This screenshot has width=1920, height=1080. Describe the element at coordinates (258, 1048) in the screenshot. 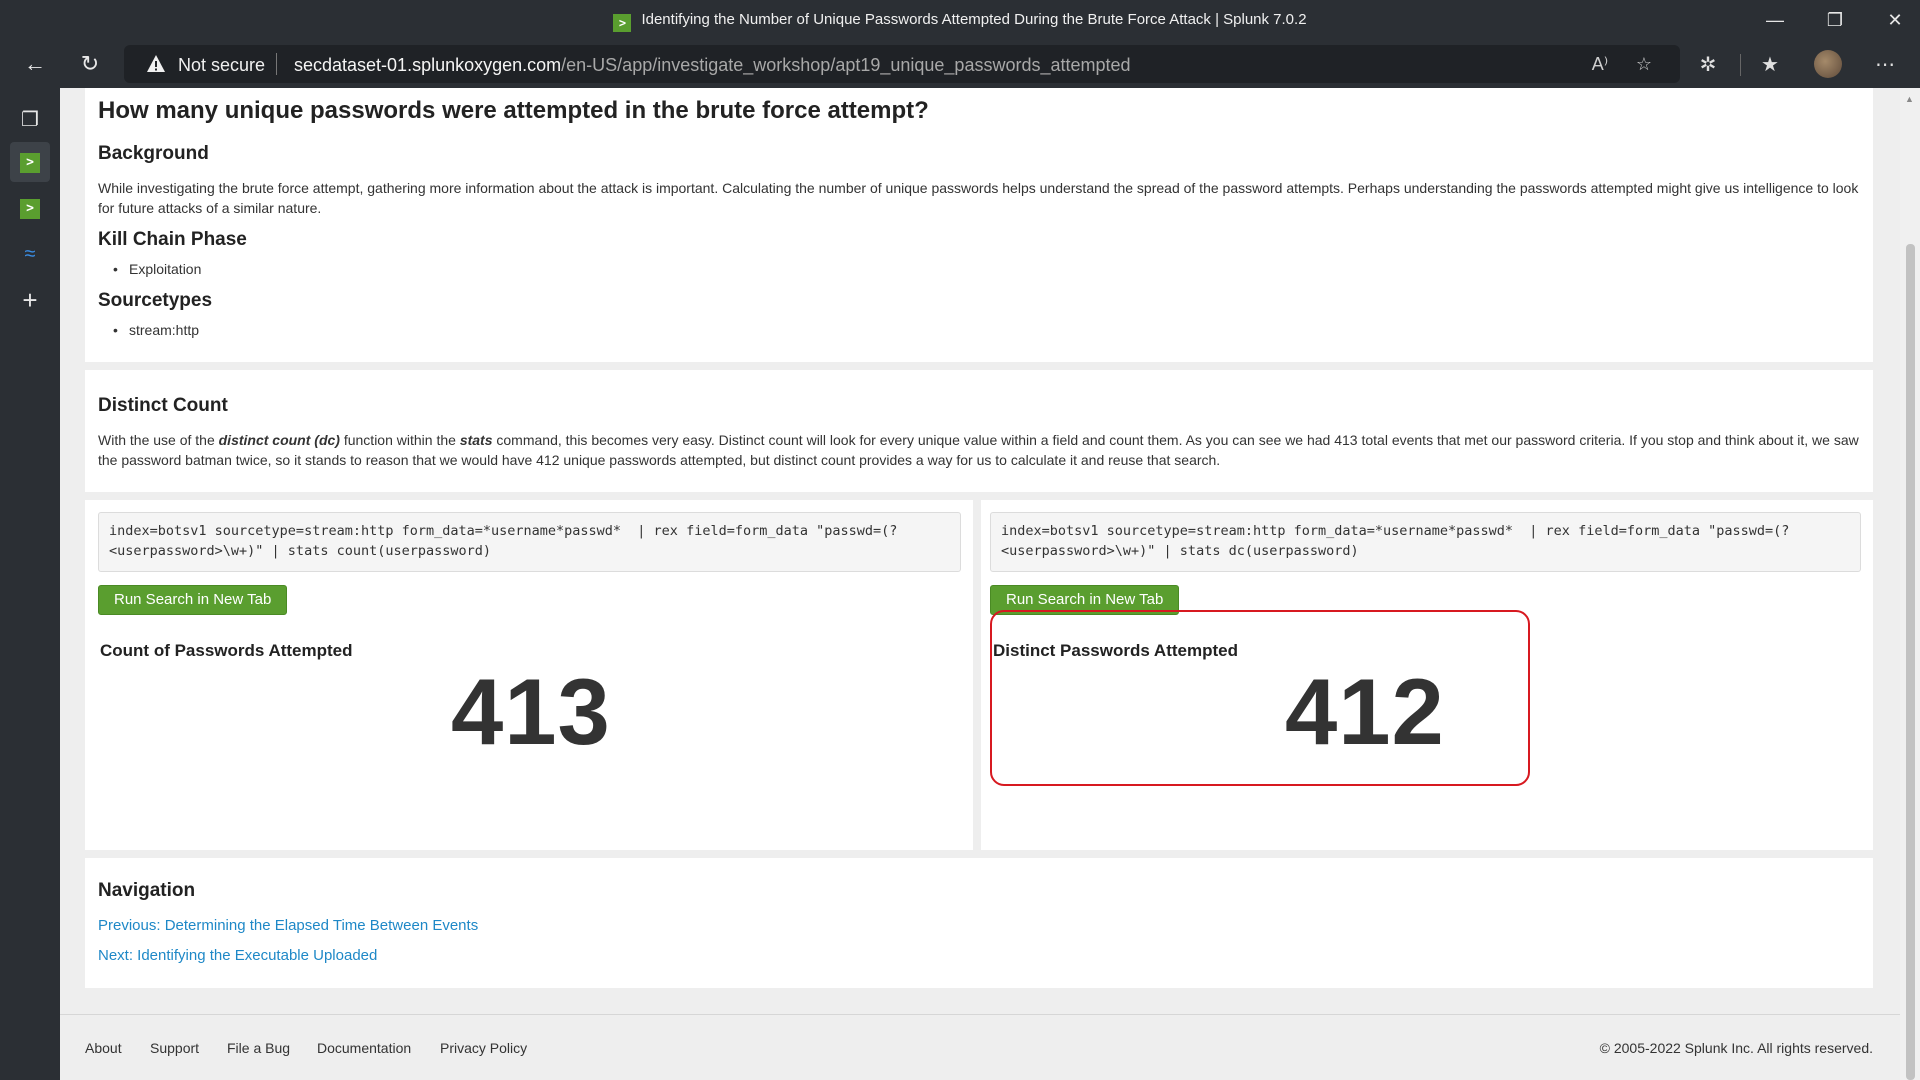

I see `footer-link-file-bug: File a Bug` at that location.